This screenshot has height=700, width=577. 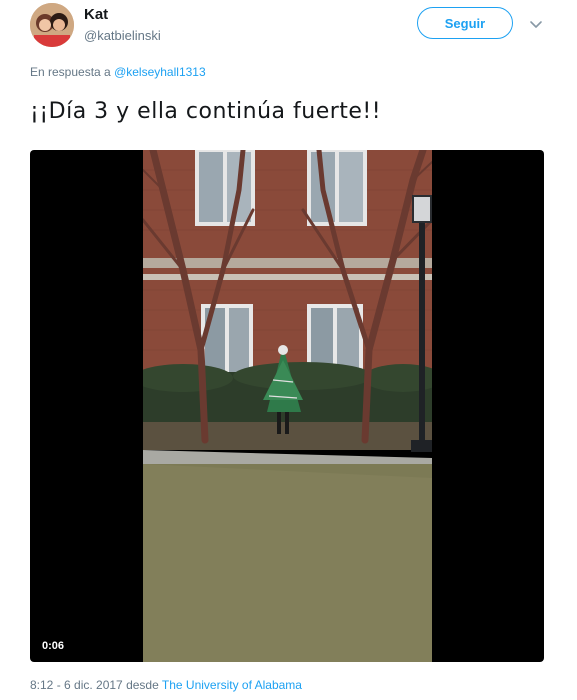 I want to click on reply-context: En respuesta a @kelseyhall1313, so click(x=118, y=72).